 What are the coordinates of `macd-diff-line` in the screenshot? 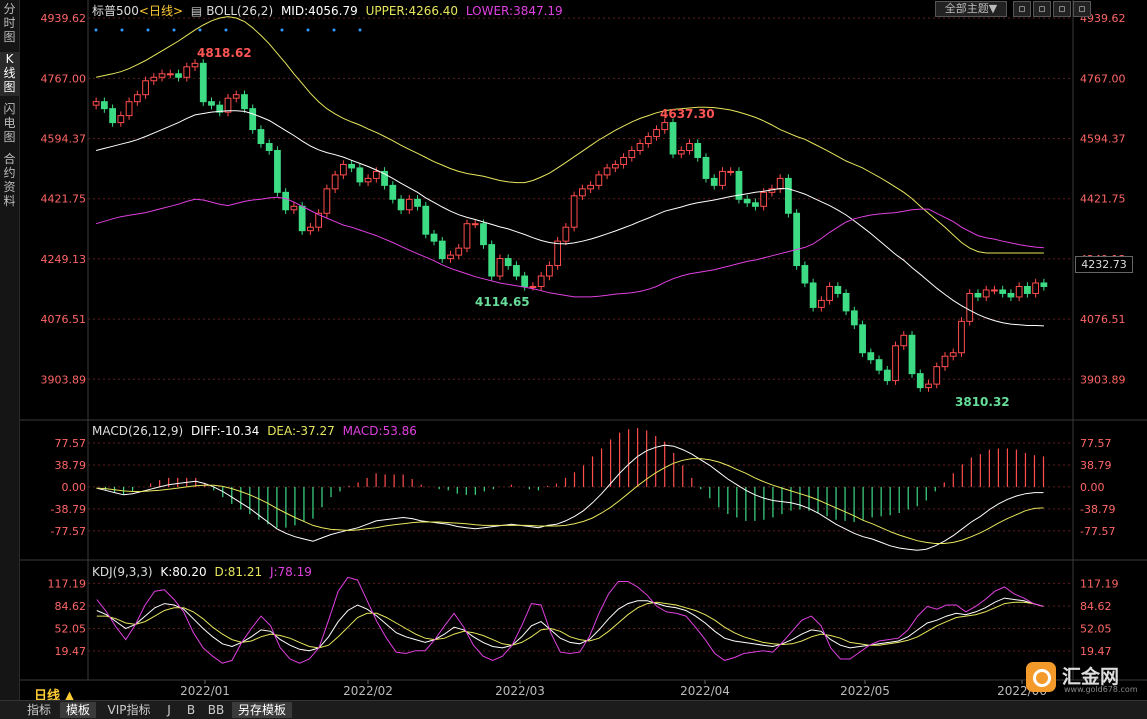 It's located at (570, 497).